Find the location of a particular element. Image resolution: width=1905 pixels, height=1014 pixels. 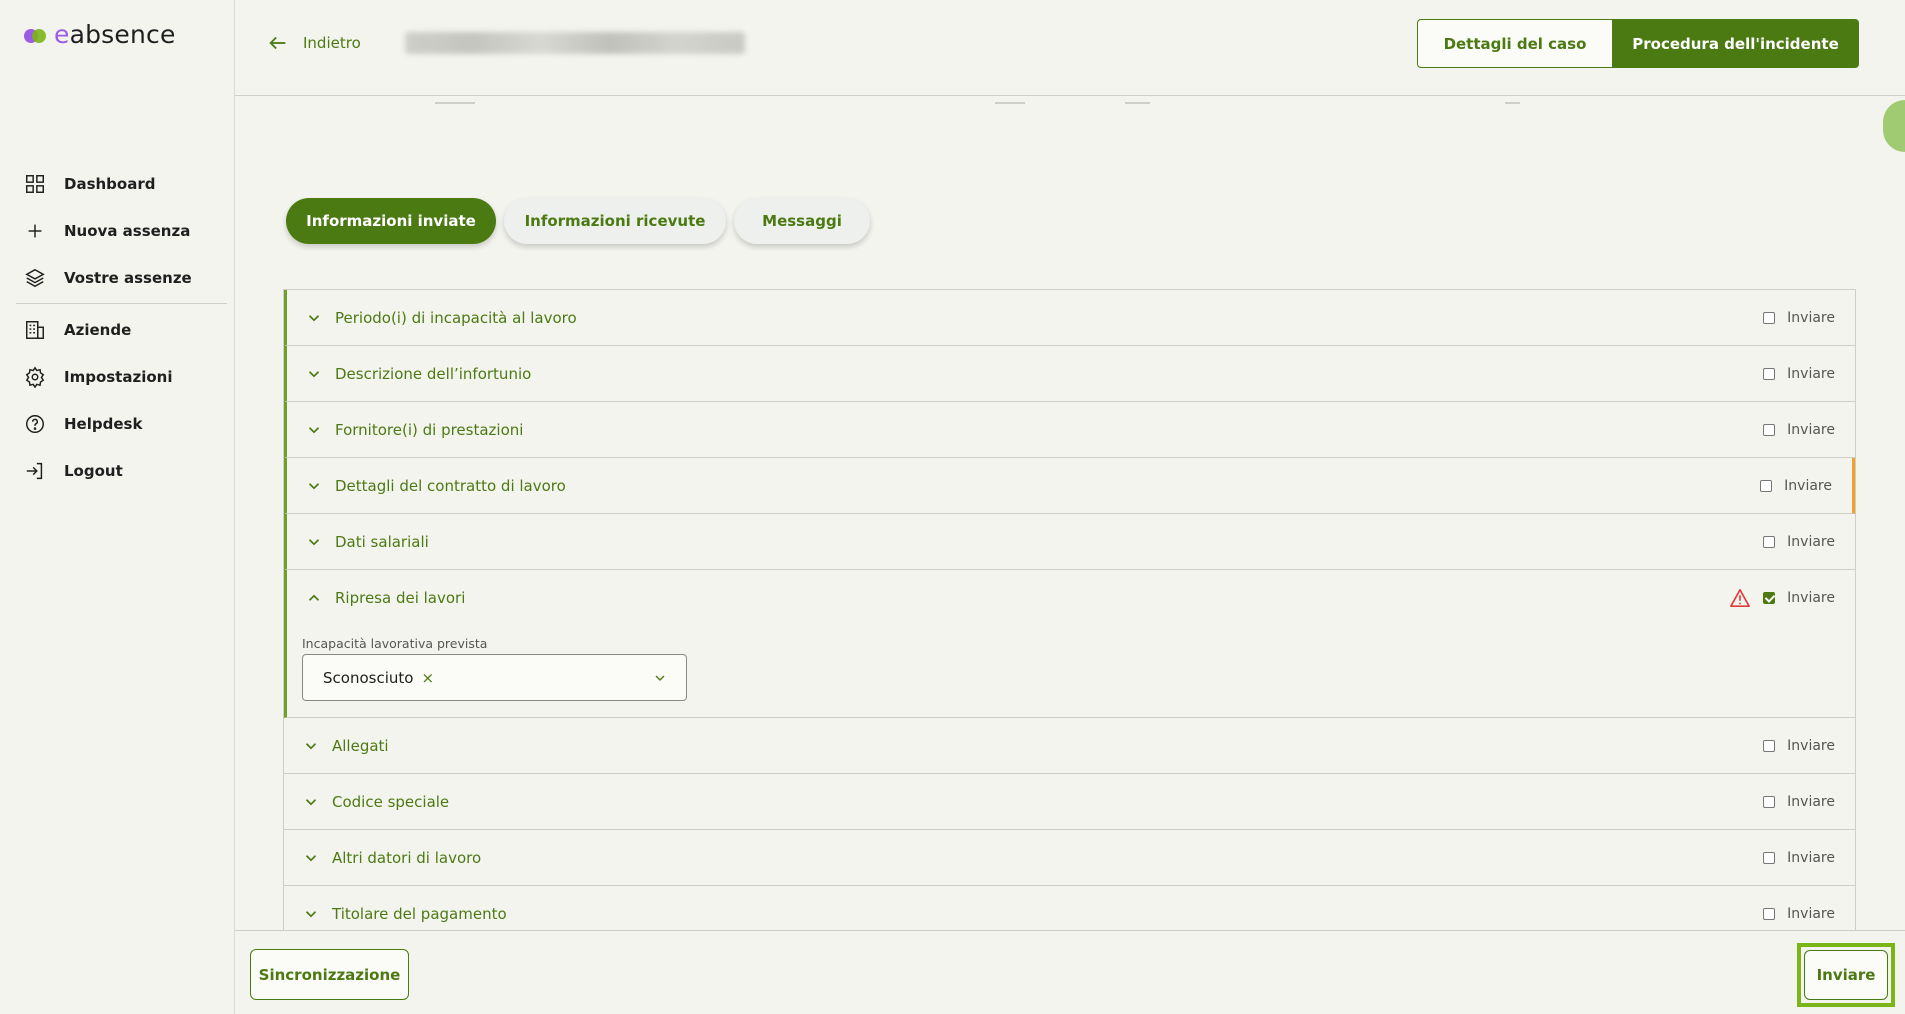

section-header: Ripresa dei lavori Inviare is located at coordinates (1071, 598).